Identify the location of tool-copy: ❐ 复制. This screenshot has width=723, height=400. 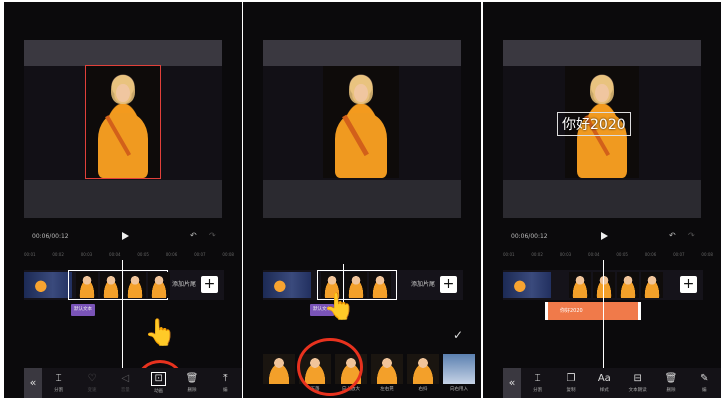
(570, 383).